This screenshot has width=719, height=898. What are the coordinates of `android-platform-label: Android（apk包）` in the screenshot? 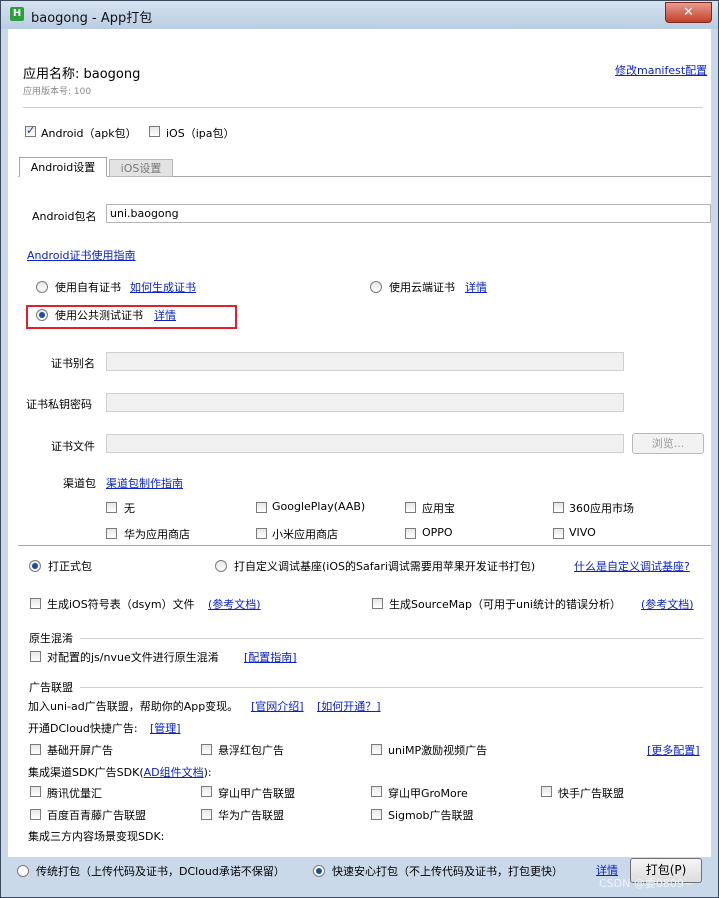 It's located at (89, 133).